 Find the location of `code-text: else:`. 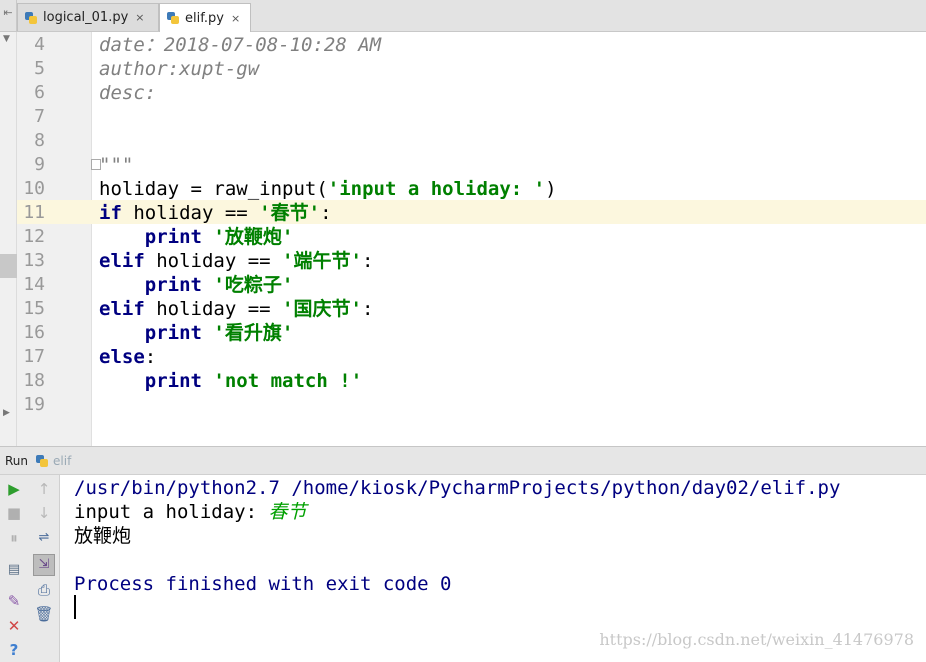

code-text: else: is located at coordinates (128, 357).